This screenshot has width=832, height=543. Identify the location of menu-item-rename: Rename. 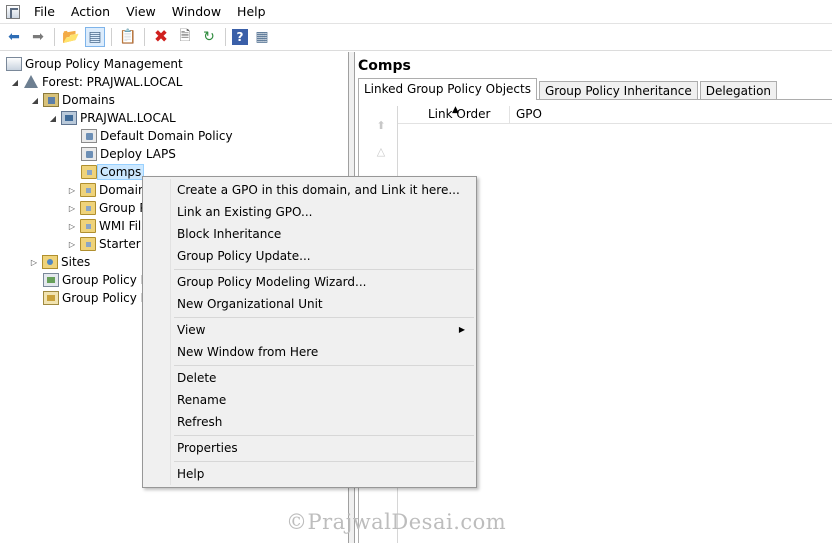
(309, 400).